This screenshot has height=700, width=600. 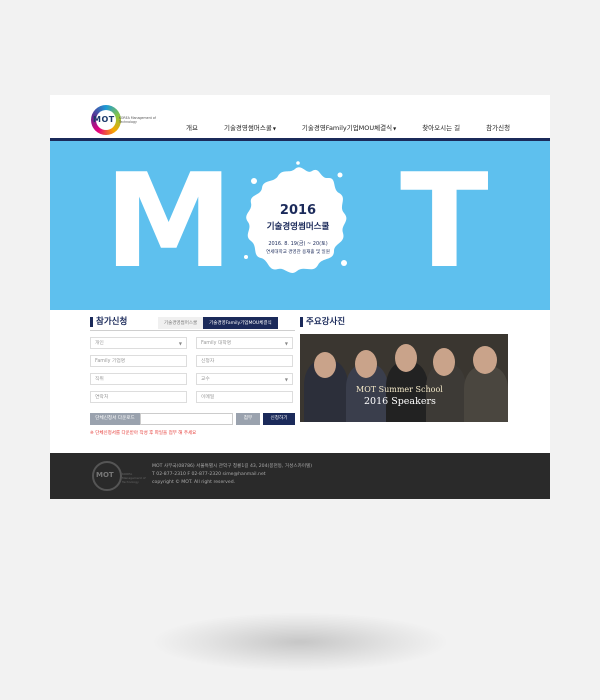 I want to click on tab-summer-school: 기술경영썸머스쿨, so click(x=181, y=323).